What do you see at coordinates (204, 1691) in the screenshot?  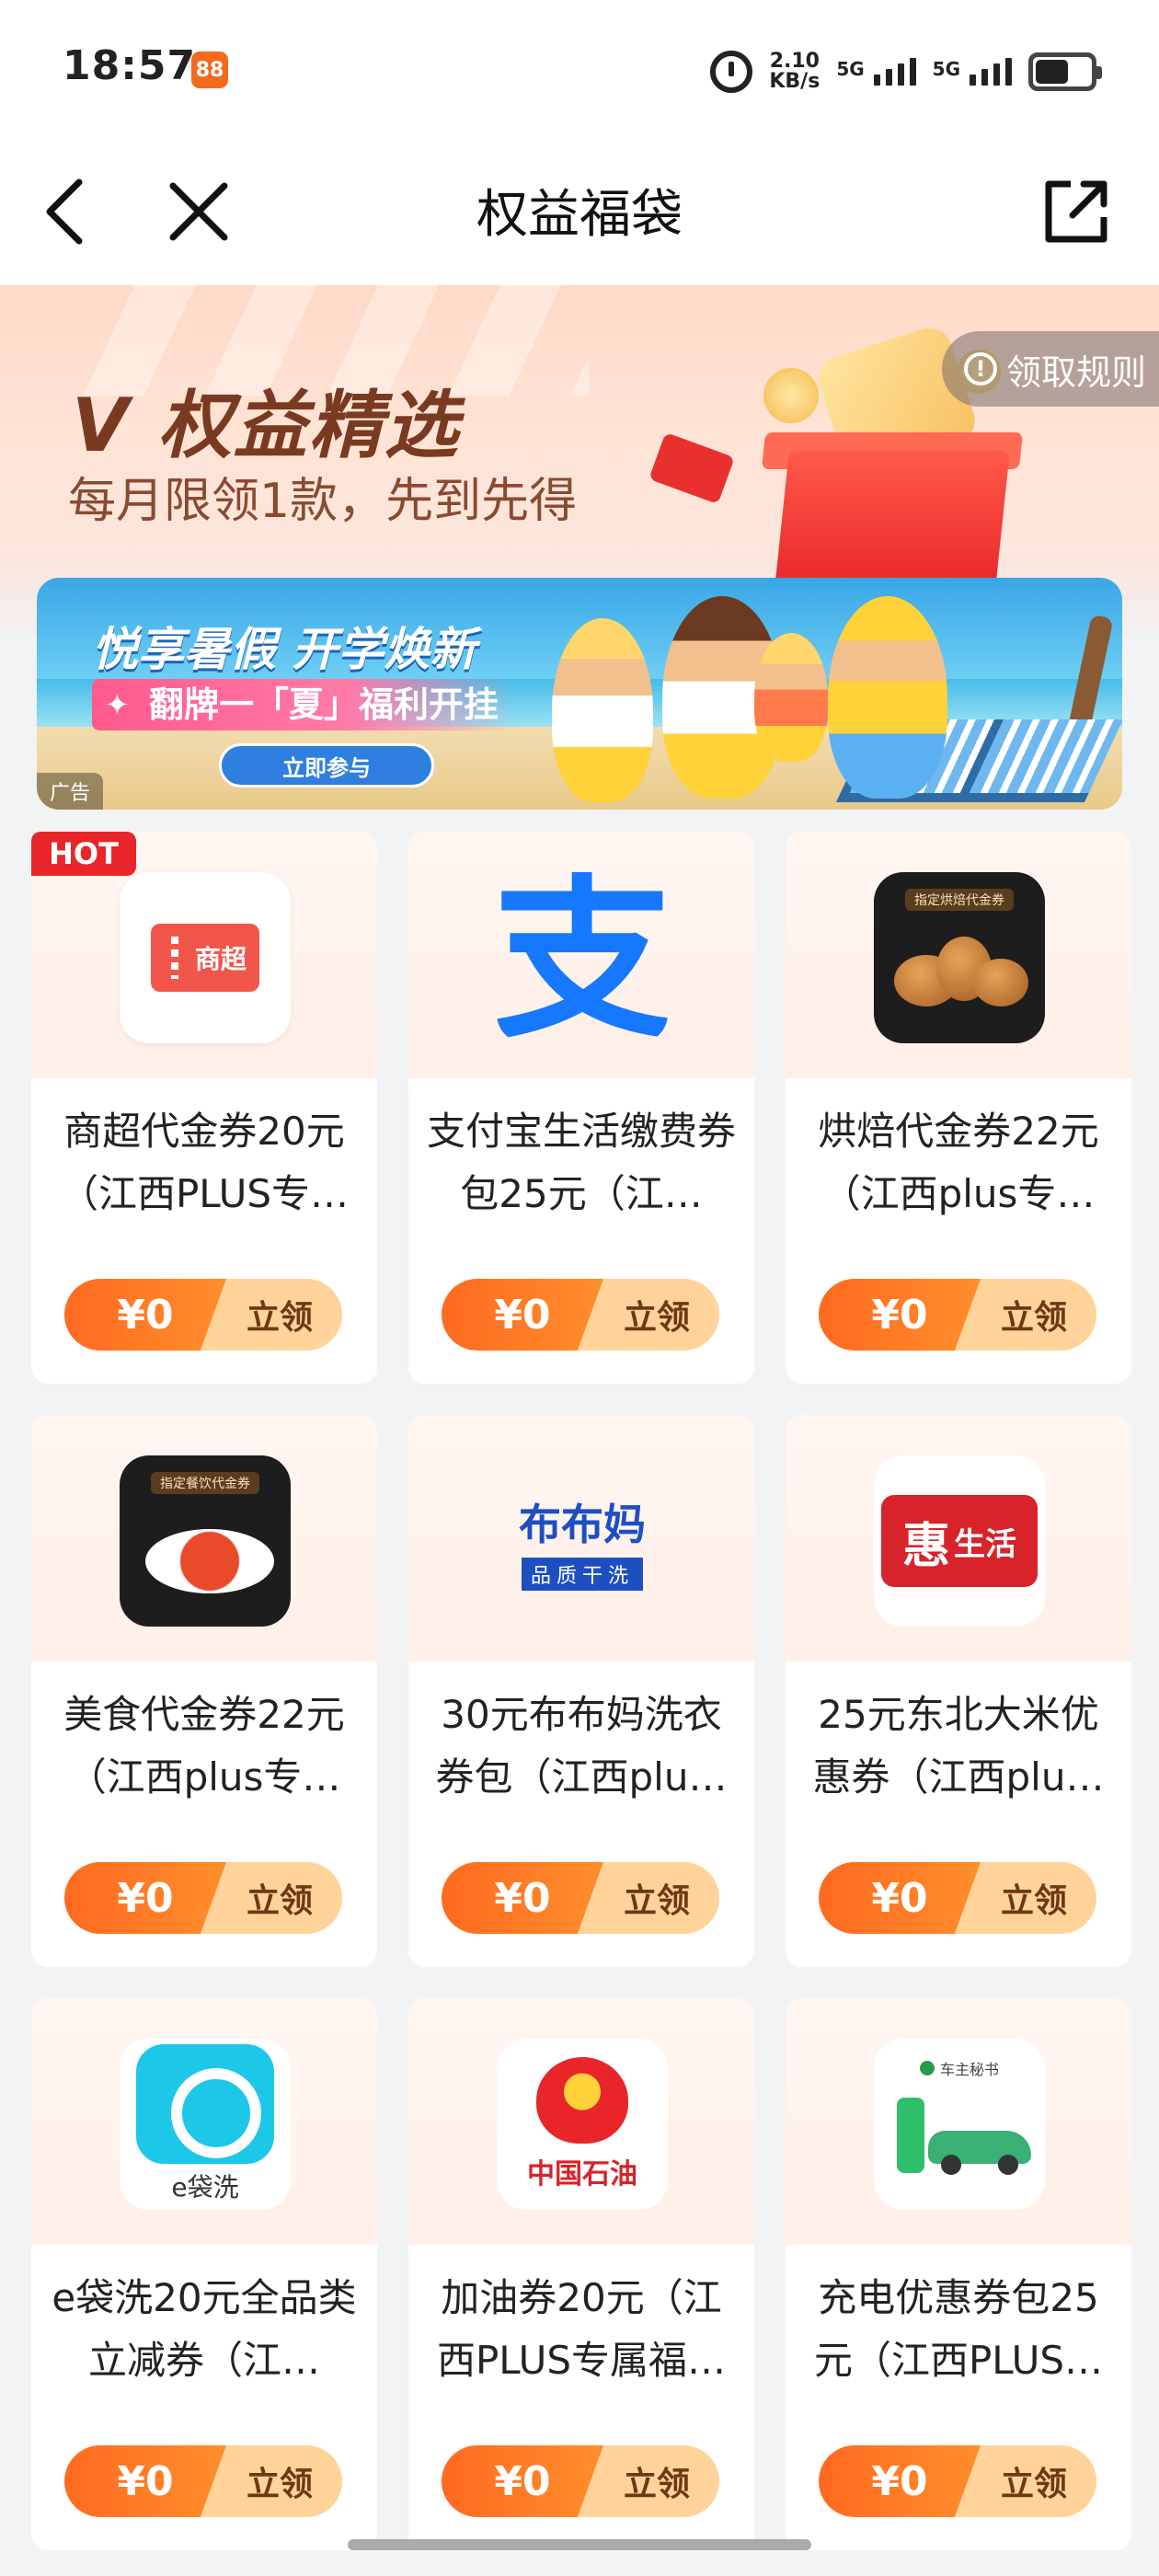 I see `voucher-card: 指定餐饮代金券 美食代金券22元（江西plus专… ¥0 立领` at bounding box center [204, 1691].